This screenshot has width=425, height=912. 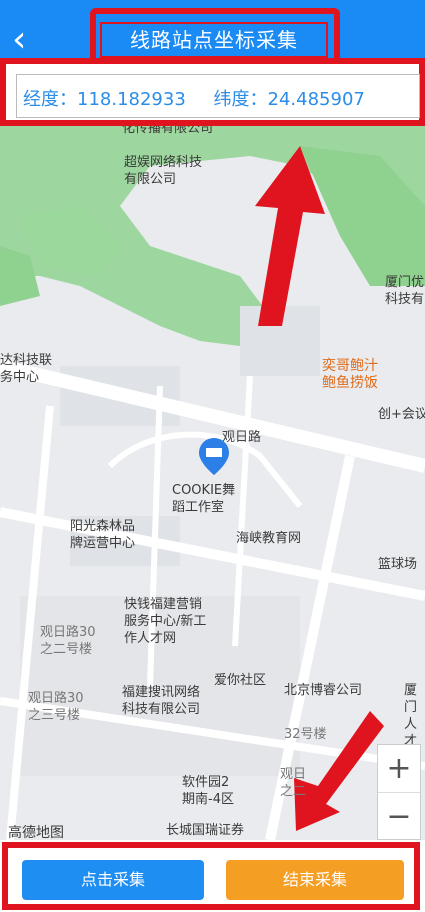 What do you see at coordinates (305, 734) in the screenshot?
I see `poi-label: 32号楼` at bounding box center [305, 734].